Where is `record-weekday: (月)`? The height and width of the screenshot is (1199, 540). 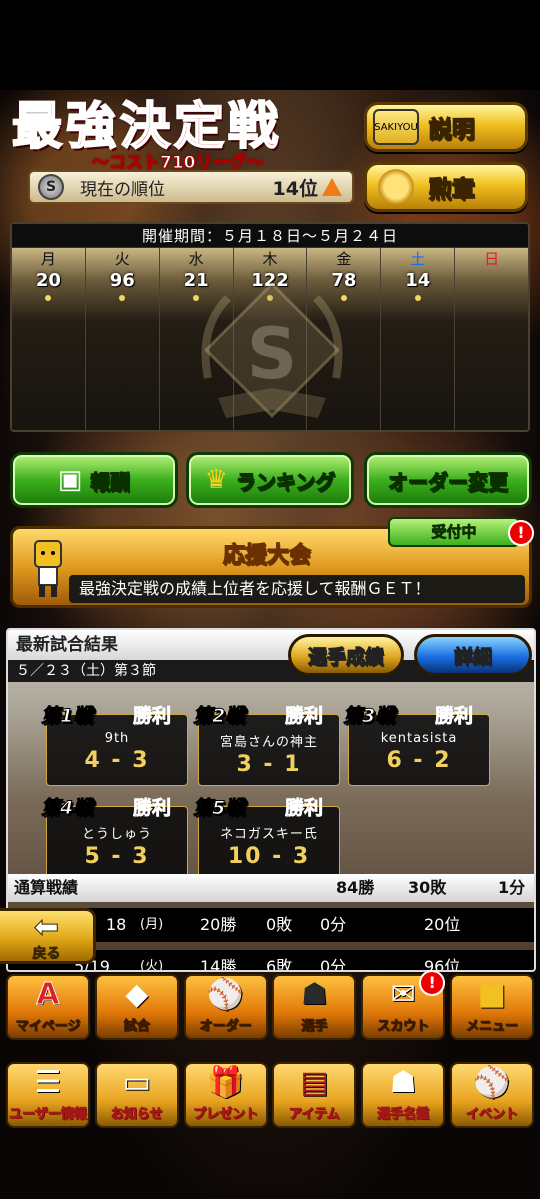 record-weekday: (月) is located at coordinates (152, 924).